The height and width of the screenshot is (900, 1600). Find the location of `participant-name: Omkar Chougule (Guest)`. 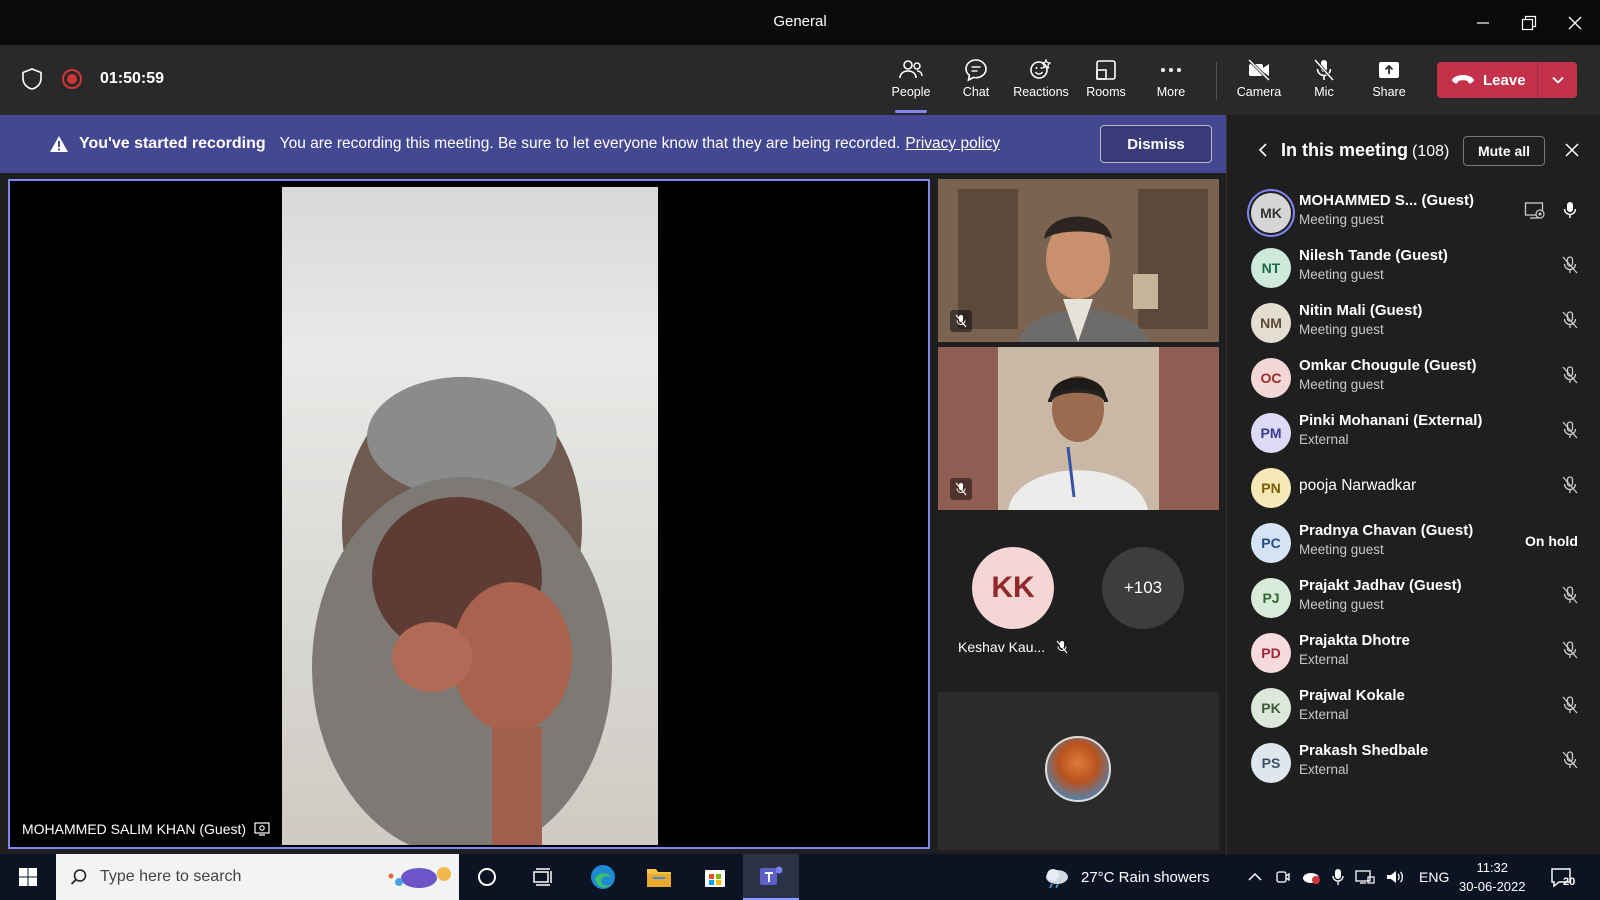

participant-name: Omkar Chougule (Guest) is located at coordinates (1388, 365).